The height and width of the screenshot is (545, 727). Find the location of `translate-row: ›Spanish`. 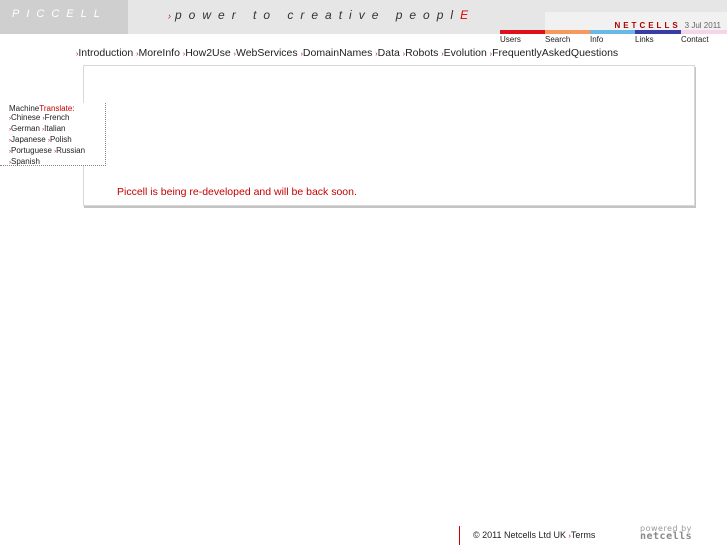

translate-row: ›Spanish is located at coordinates (57, 162).